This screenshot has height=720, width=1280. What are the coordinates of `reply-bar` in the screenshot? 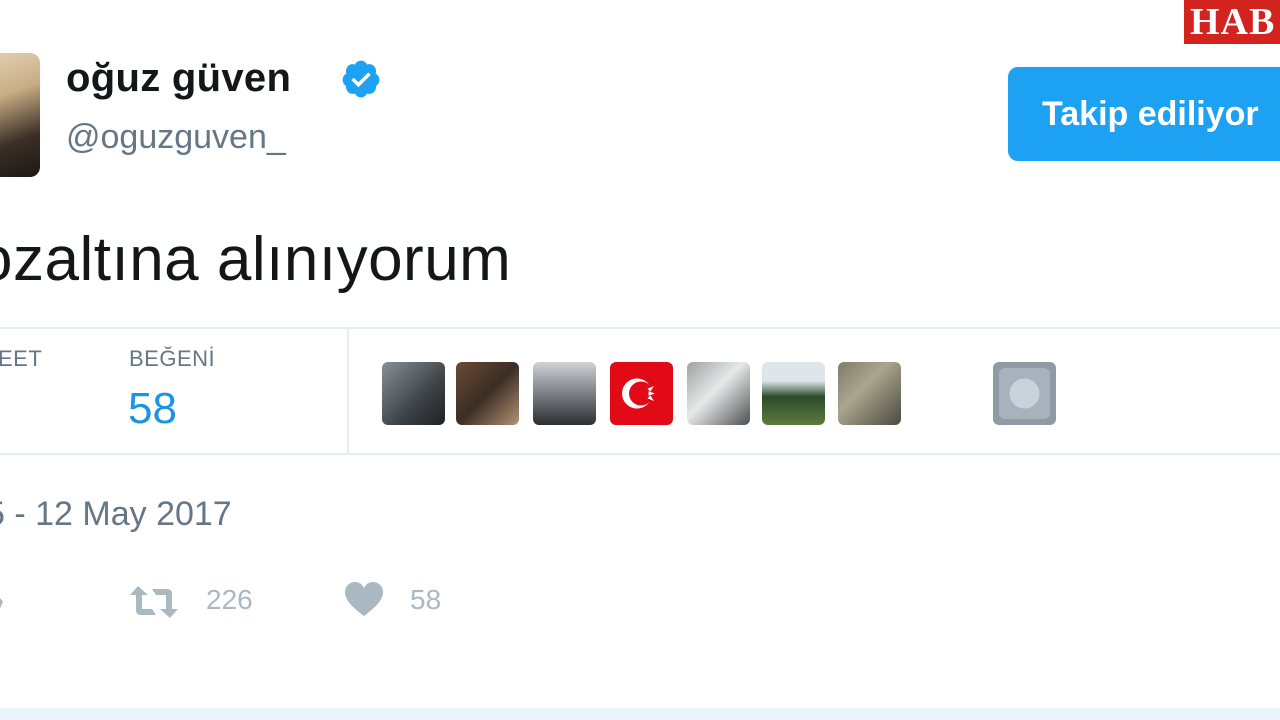 It's located at (640, 714).